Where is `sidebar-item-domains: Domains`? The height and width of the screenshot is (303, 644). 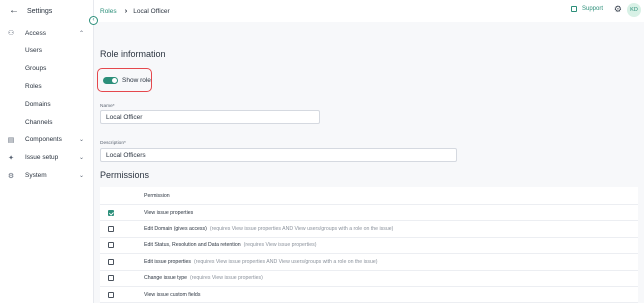
sidebar-item-domains: Domains is located at coordinates (46, 104).